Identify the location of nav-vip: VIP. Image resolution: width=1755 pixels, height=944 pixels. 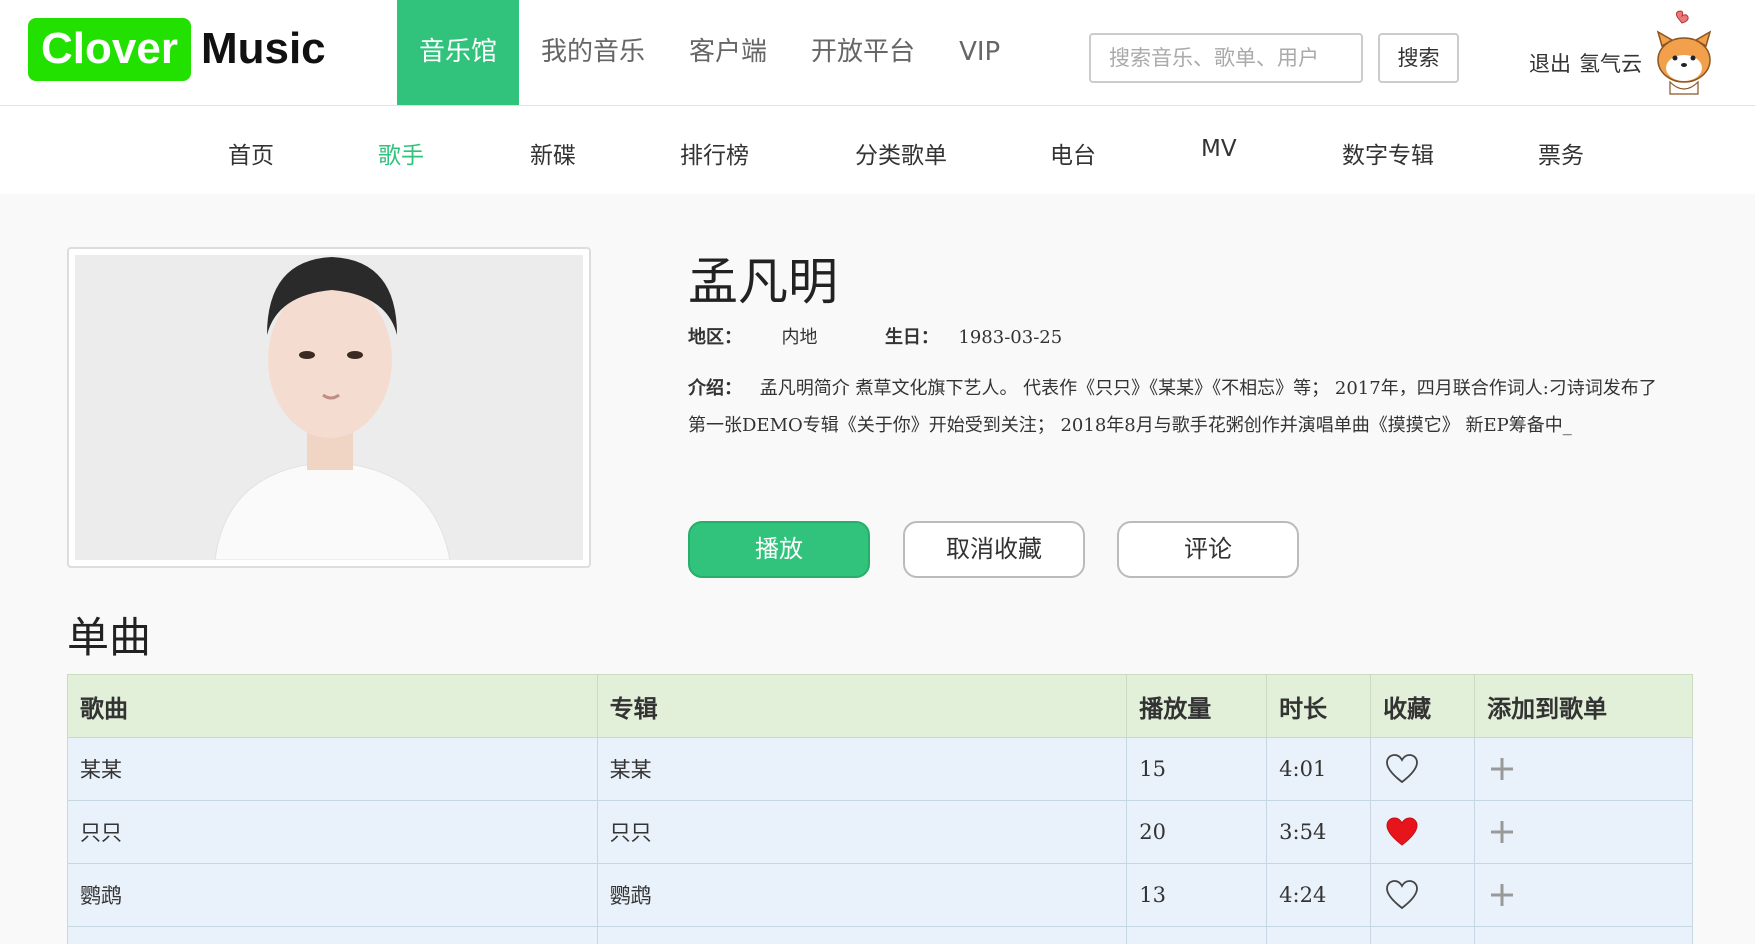
(979, 52).